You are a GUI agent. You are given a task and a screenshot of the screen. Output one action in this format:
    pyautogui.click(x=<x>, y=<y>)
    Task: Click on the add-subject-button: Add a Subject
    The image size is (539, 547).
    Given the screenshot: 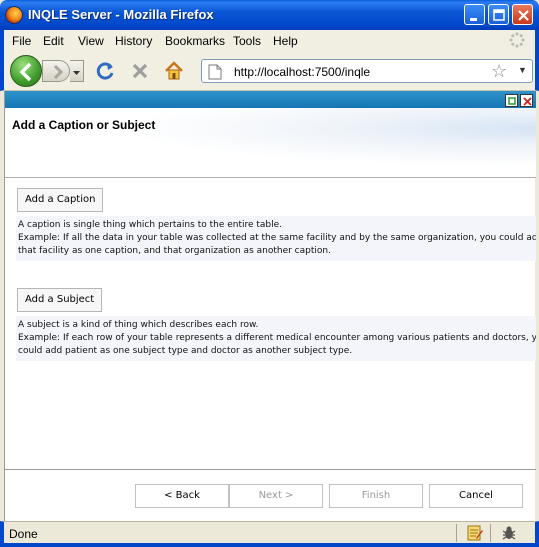 What is the action you would take?
    pyautogui.click(x=60, y=300)
    